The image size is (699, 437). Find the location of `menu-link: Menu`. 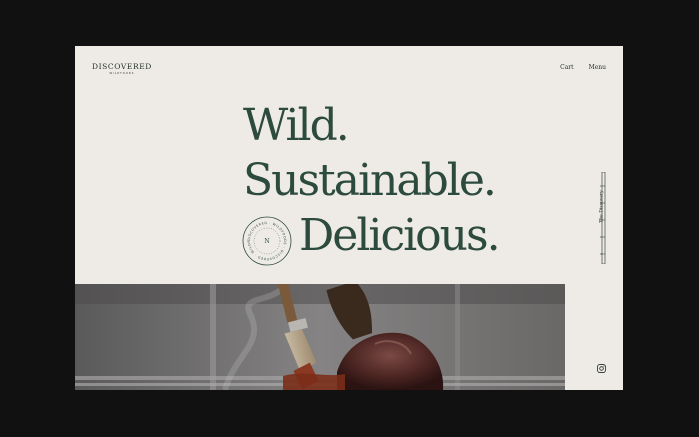

menu-link: Menu is located at coordinates (597, 67).